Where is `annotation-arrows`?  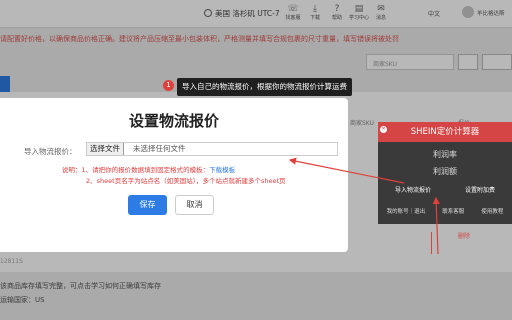
annotation-arrows is located at coordinates (364, 206).